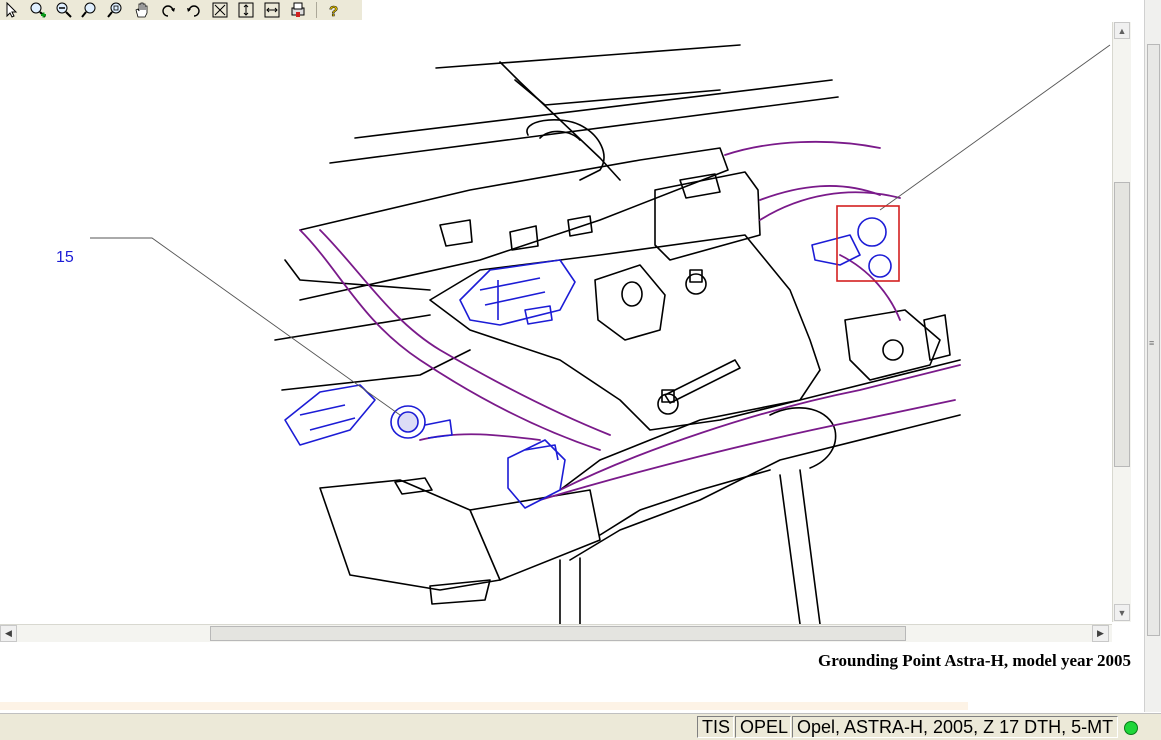  What do you see at coordinates (38, 10) in the screenshot?
I see `zoom-in-icon` at bounding box center [38, 10].